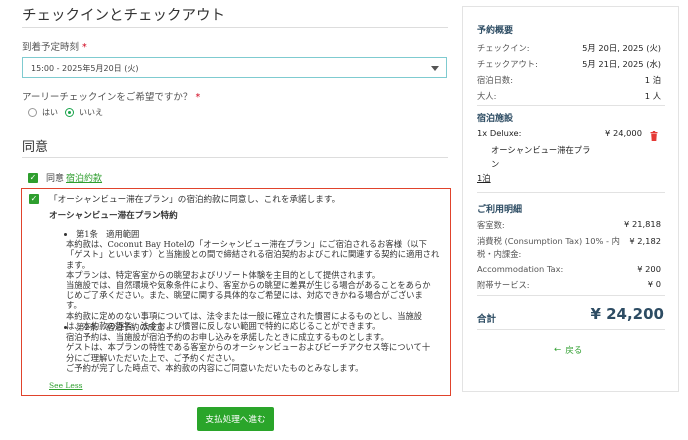 The width and height of the screenshot is (688, 440). Describe the element at coordinates (569, 269) in the screenshot. I see `charge-row-accommodation-tax: Accommodation Tax: ¥ 200` at that location.